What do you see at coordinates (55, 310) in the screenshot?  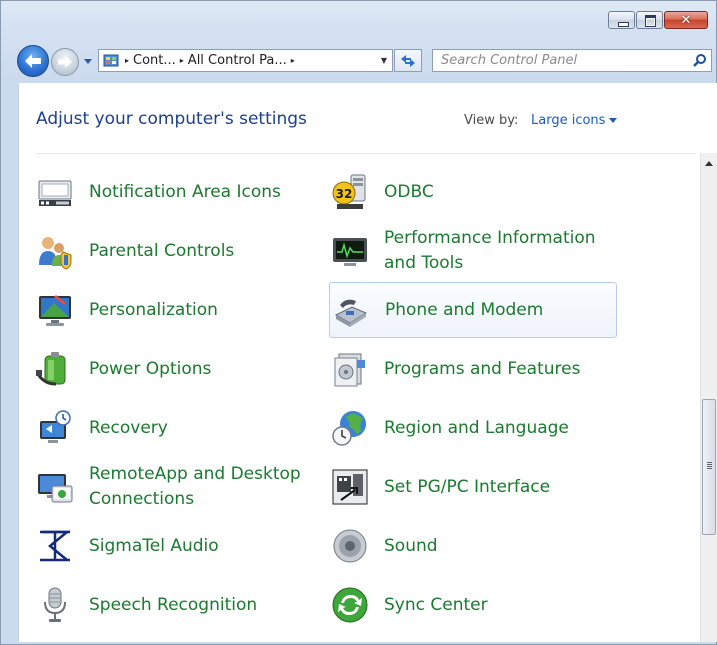 I see `personalization-icon` at bounding box center [55, 310].